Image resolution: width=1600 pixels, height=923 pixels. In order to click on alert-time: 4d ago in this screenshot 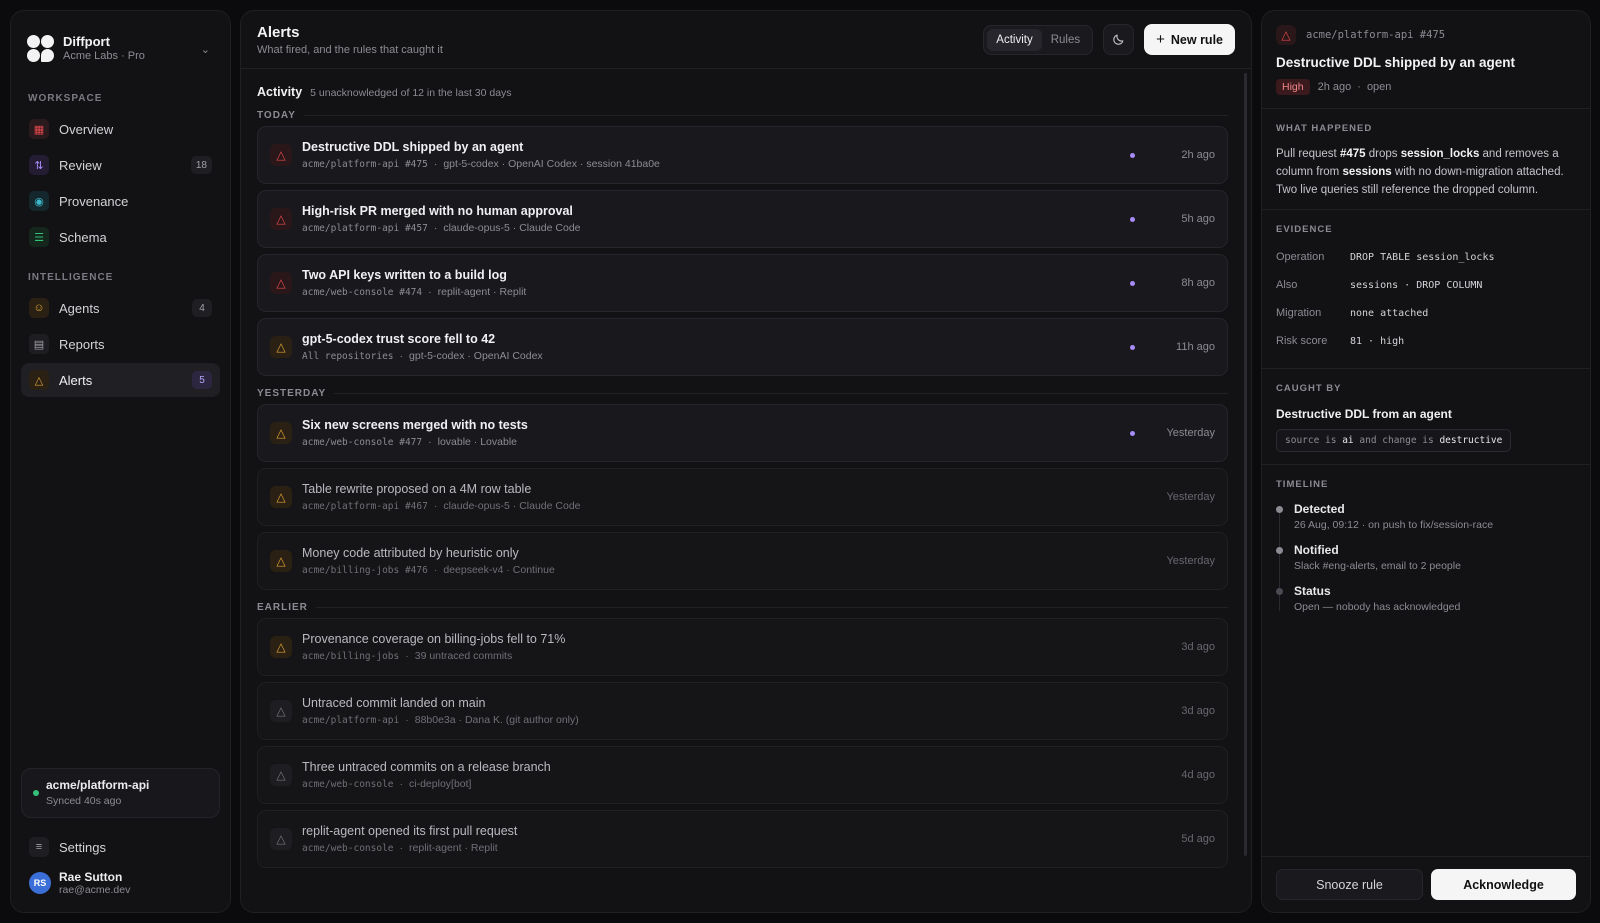, I will do `click(1198, 775)`.